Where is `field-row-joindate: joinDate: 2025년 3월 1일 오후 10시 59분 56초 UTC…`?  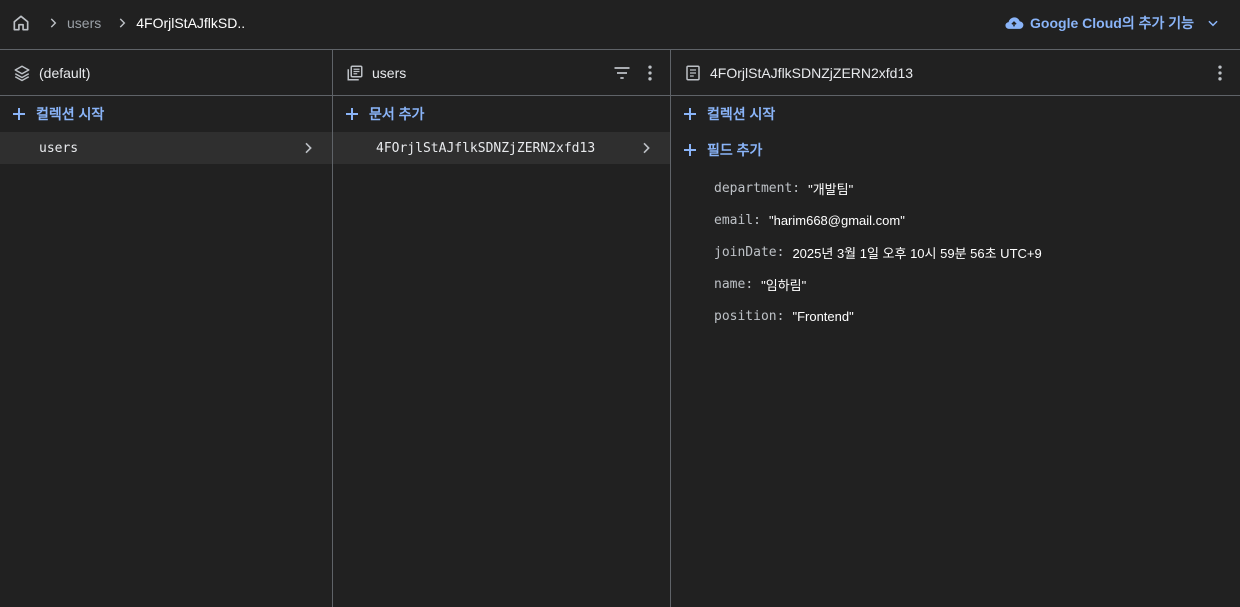 field-row-joindate: joinDate: 2025년 3월 1일 오후 10시 59분 56초 UTC… is located at coordinates (977, 252).